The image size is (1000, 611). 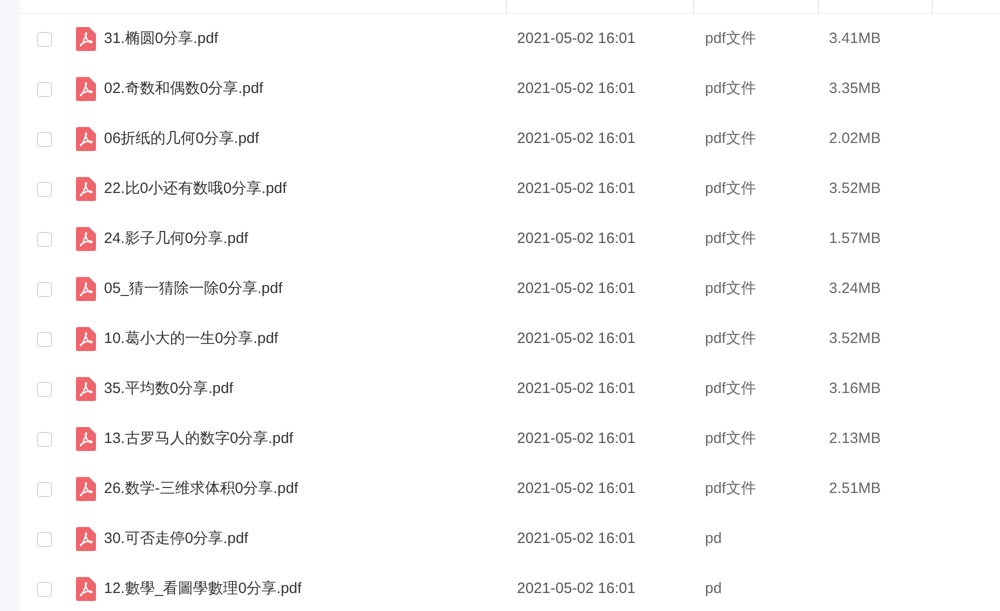 What do you see at coordinates (199, 438) in the screenshot?
I see `file-name: 13.古罗马人的数字0分享.pdf` at bounding box center [199, 438].